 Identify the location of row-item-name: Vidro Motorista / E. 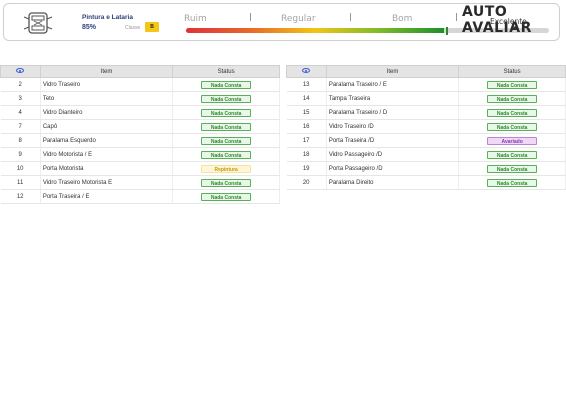
(107, 154).